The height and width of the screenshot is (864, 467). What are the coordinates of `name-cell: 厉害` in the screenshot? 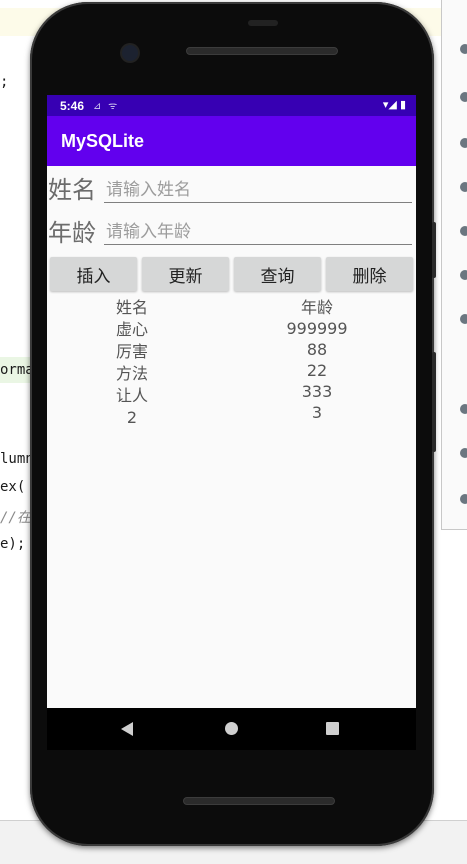 It's located at (131, 351).